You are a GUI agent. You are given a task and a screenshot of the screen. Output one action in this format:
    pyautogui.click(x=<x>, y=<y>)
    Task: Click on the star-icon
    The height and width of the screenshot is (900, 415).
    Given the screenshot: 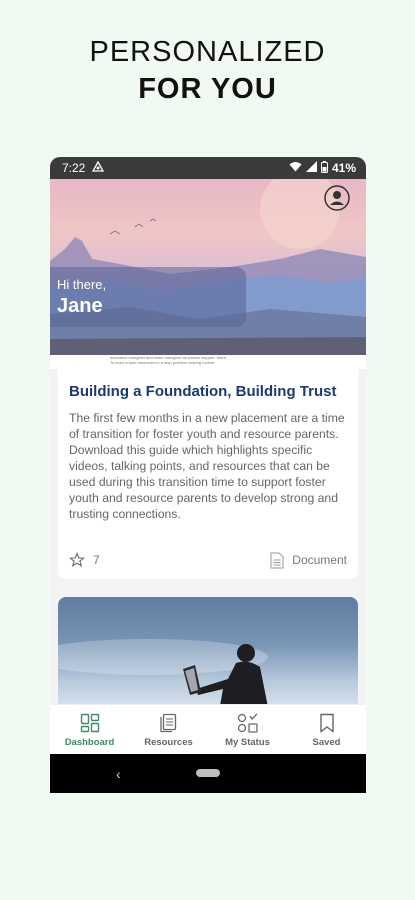 What is the action you would take?
    pyautogui.click(x=77, y=560)
    